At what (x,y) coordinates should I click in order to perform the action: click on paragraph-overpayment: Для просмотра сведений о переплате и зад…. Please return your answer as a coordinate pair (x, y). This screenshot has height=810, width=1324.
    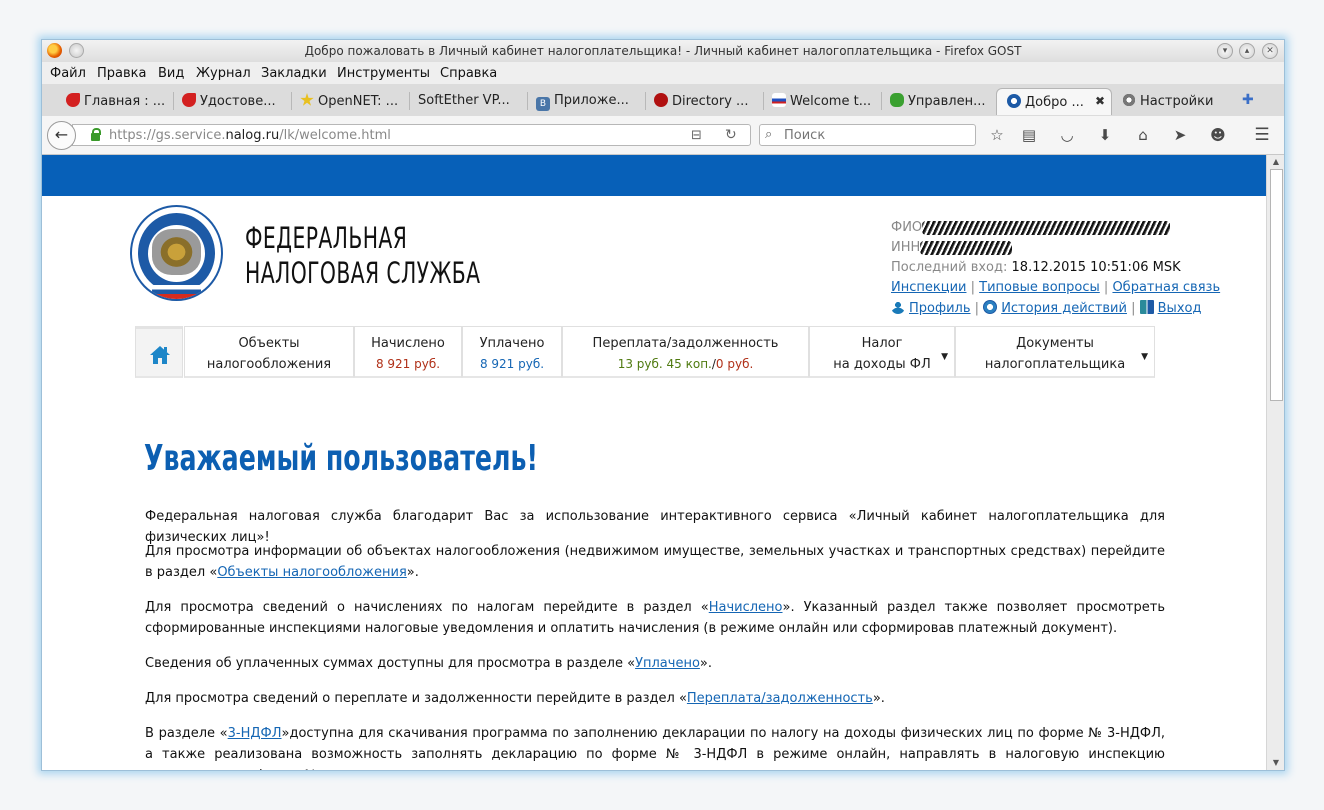
    Looking at the image, I should click on (515, 698).